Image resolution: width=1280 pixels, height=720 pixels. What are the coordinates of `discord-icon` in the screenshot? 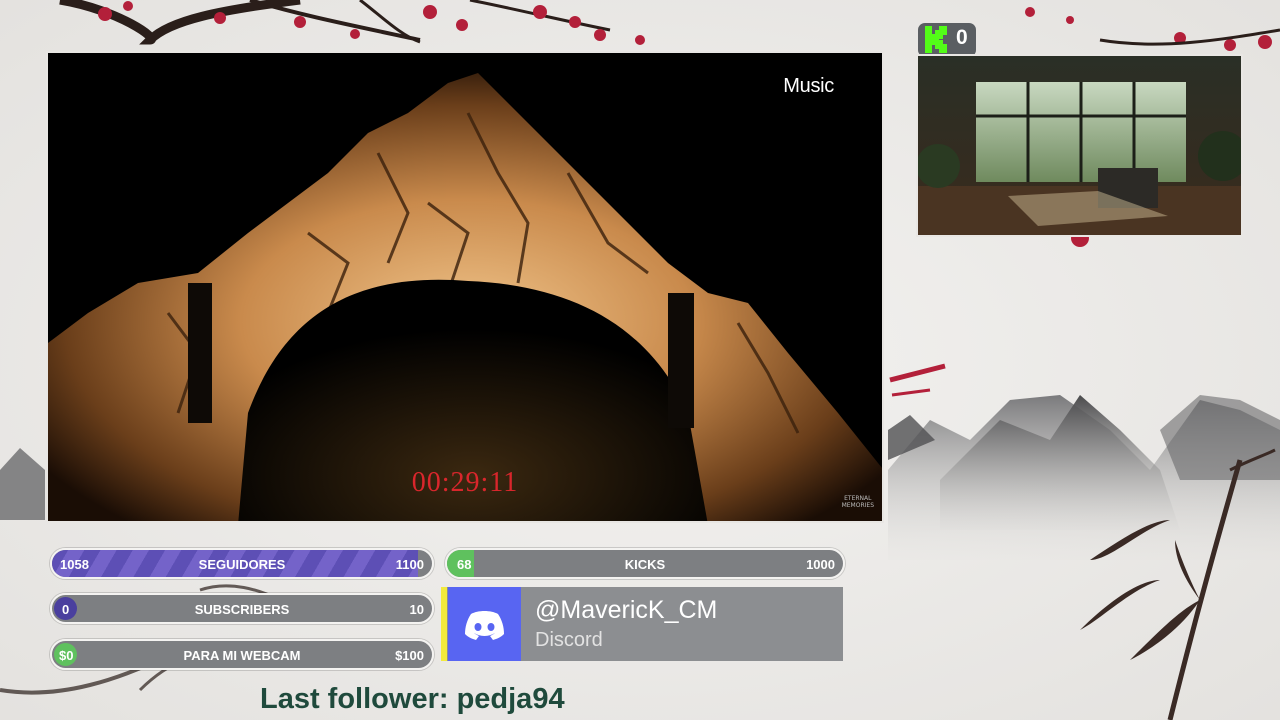 It's located at (484, 625).